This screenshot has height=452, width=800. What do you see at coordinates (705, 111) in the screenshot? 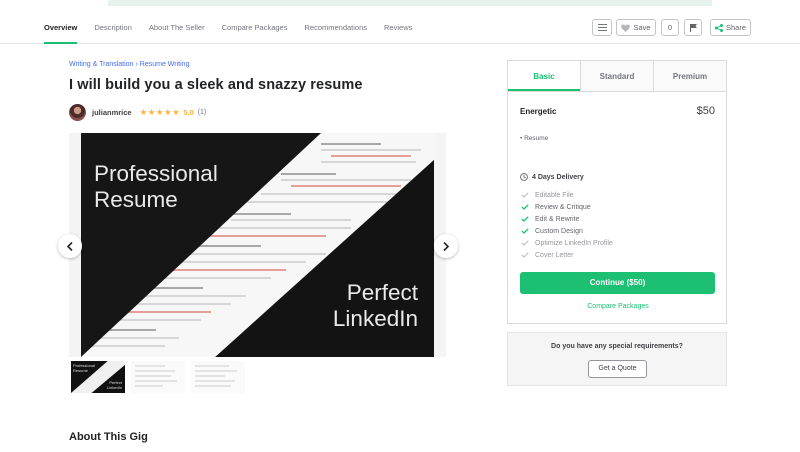
I see `package-price: $50` at bounding box center [705, 111].